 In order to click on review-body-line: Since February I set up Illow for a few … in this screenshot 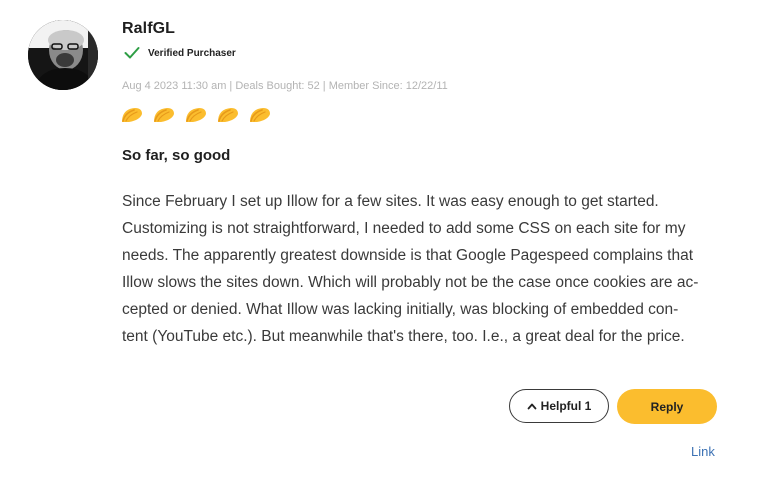, I will do `click(390, 201)`.